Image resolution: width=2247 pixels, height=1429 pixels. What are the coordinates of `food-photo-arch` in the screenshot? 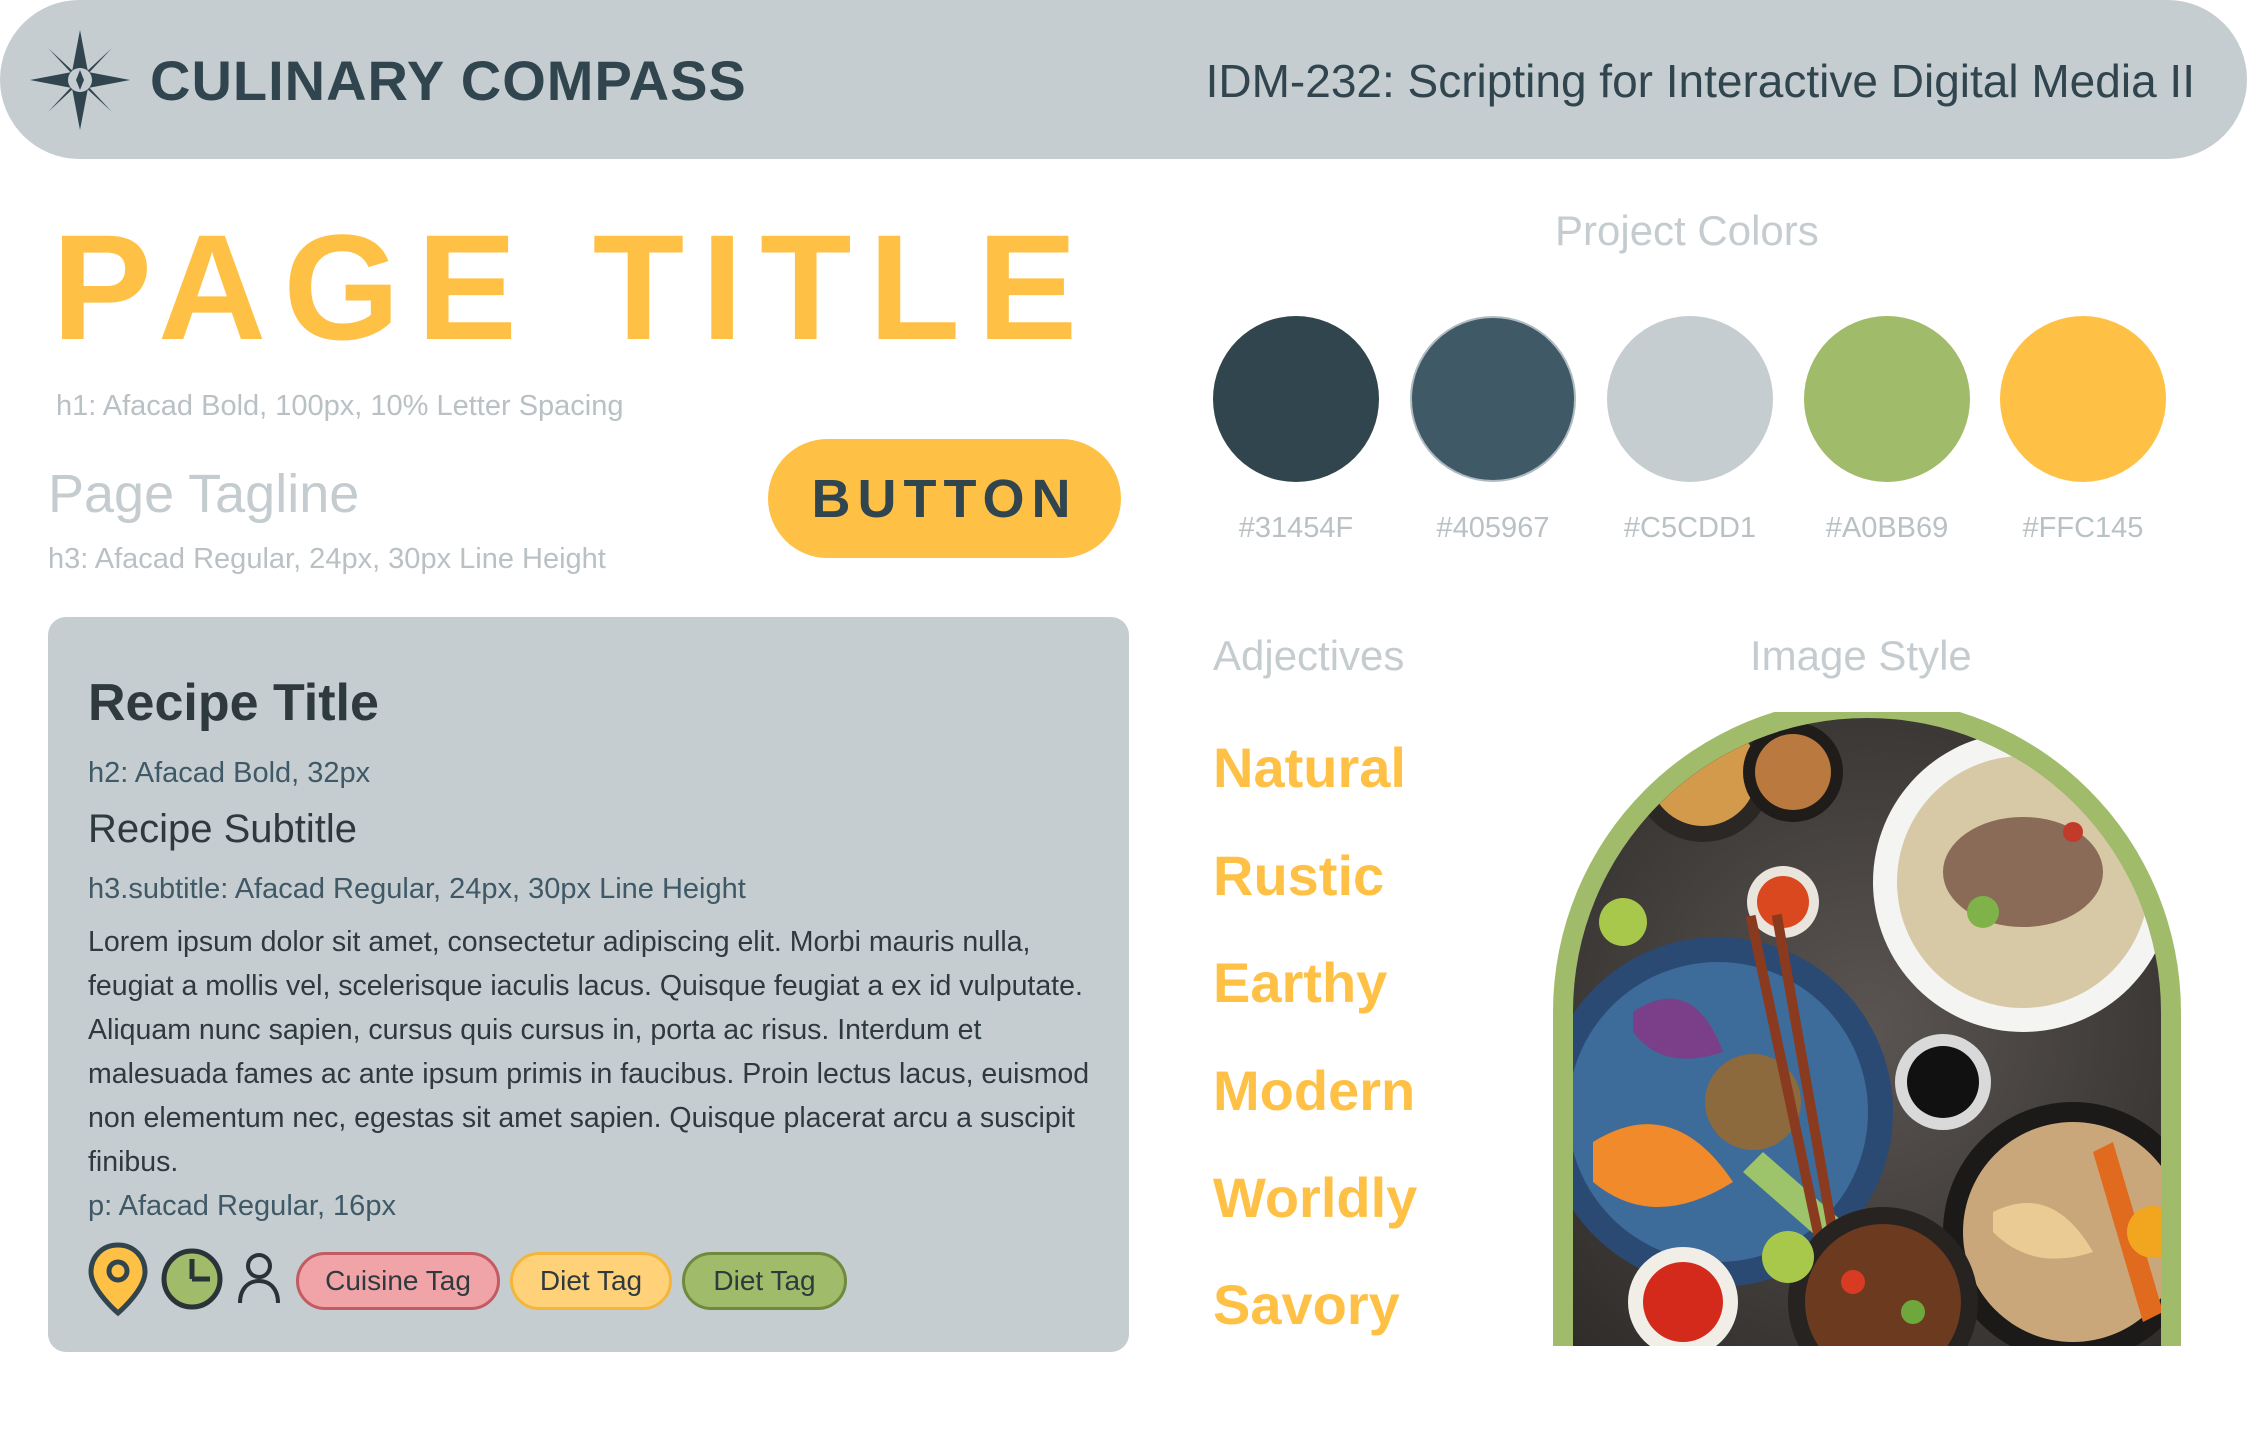 It's located at (1867, 1024).